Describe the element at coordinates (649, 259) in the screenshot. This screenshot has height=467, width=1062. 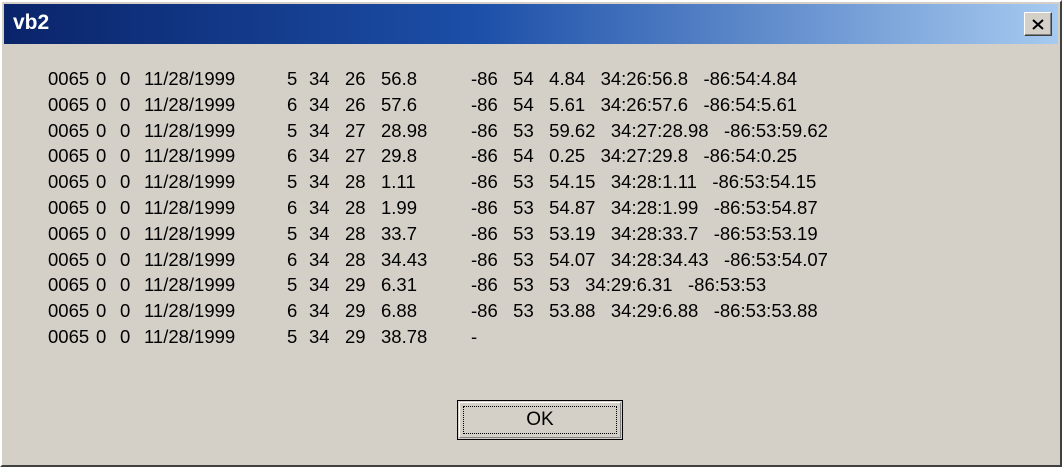
I see `output-field: -86 53 54.07 34:28:34.43 -86:53:54.07` at that location.